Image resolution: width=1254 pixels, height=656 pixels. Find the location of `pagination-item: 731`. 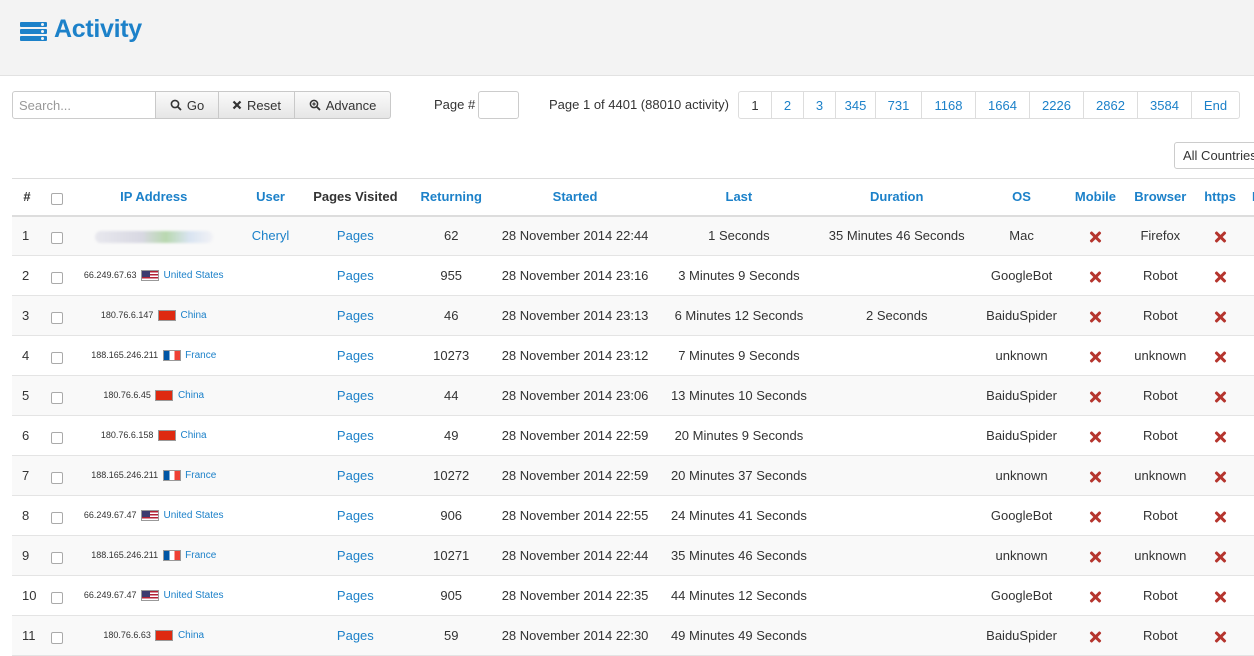

pagination-item: 731 is located at coordinates (898, 105).